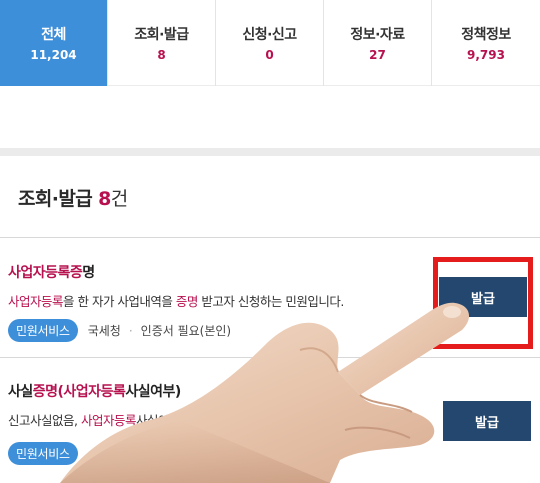  What do you see at coordinates (269, 55) in the screenshot?
I see `tab-count: 0` at bounding box center [269, 55].